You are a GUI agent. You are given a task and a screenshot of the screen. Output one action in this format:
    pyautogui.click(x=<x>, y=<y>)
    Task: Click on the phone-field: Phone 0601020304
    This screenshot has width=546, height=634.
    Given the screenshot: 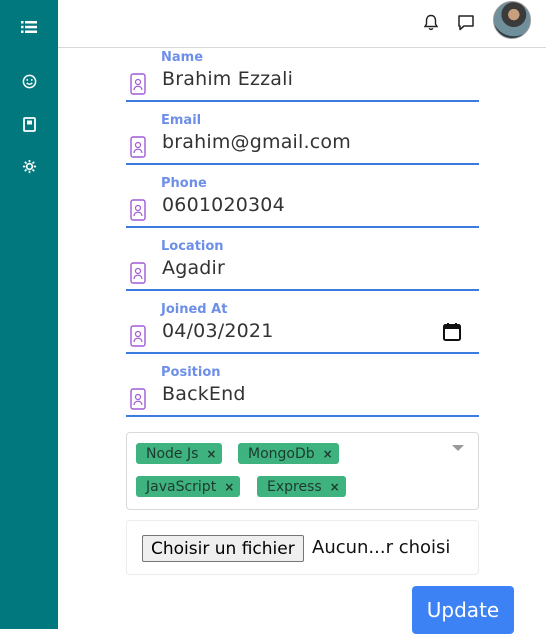 What is the action you would take?
    pyautogui.click(x=302, y=200)
    